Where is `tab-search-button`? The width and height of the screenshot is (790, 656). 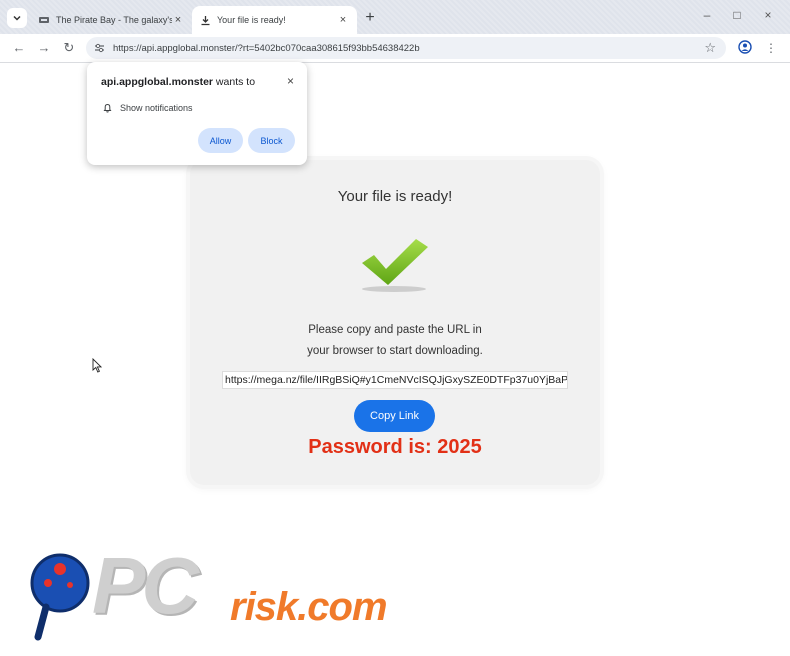 tab-search-button is located at coordinates (17, 18).